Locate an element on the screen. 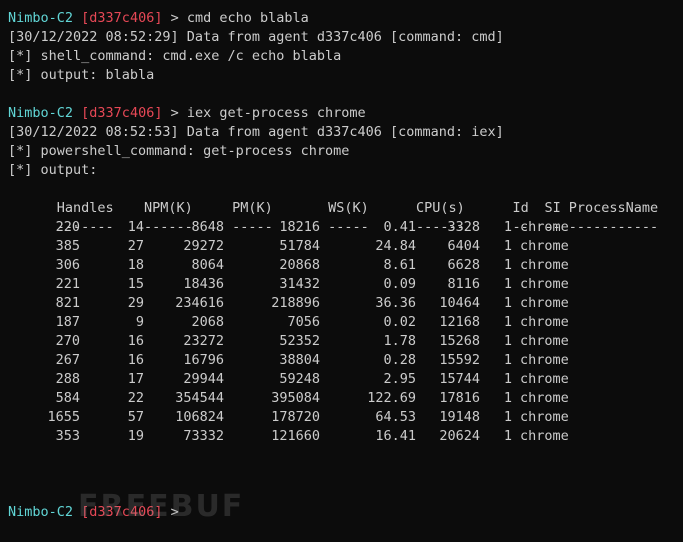  table-row: 385 27 29272 51784 24.84 6404 1 chrome is located at coordinates (345, 246).